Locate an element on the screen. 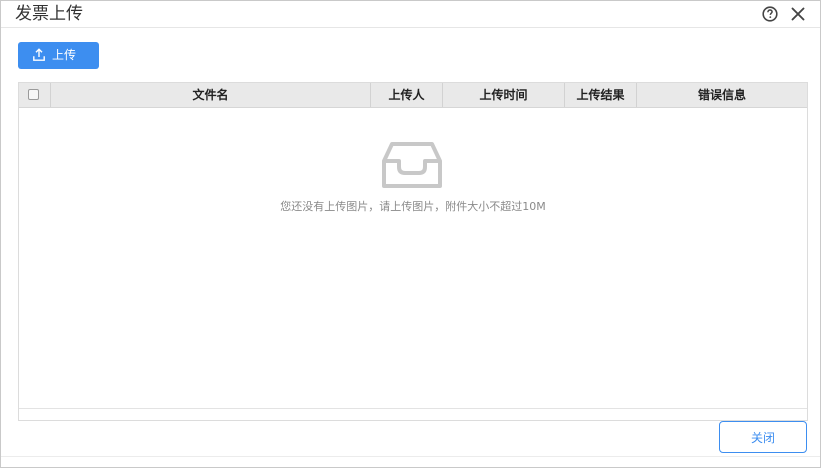  close-icon is located at coordinates (798, 14).